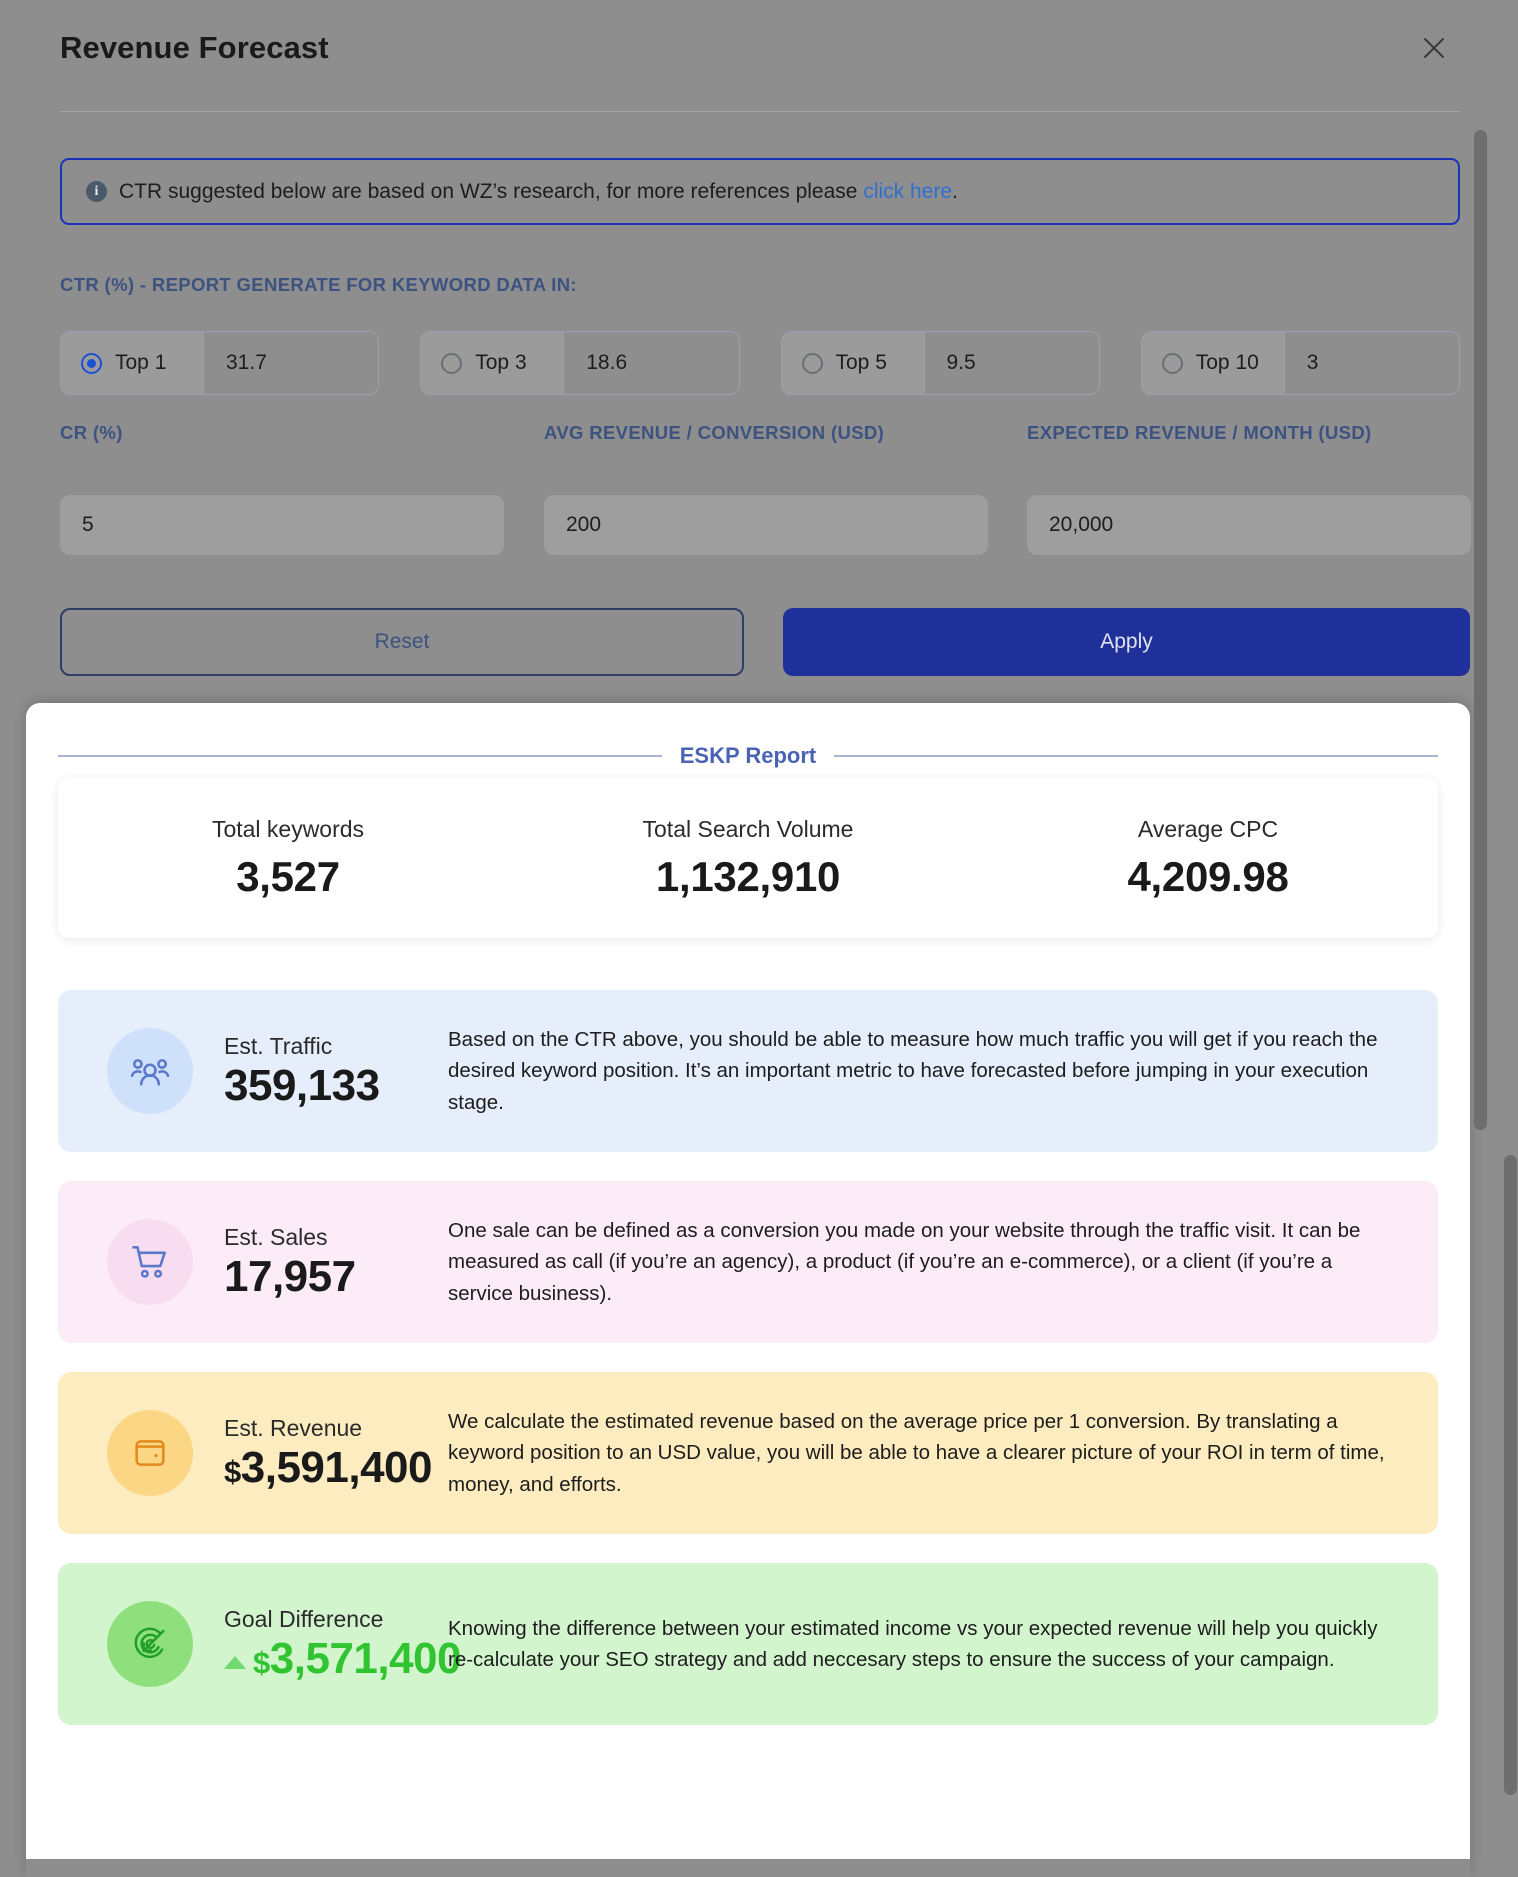 This screenshot has height=1877, width=1518. Describe the element at coordinates (759, 56) in the screenshot. I see `dialog-header: Revenue Forecast` at that location.